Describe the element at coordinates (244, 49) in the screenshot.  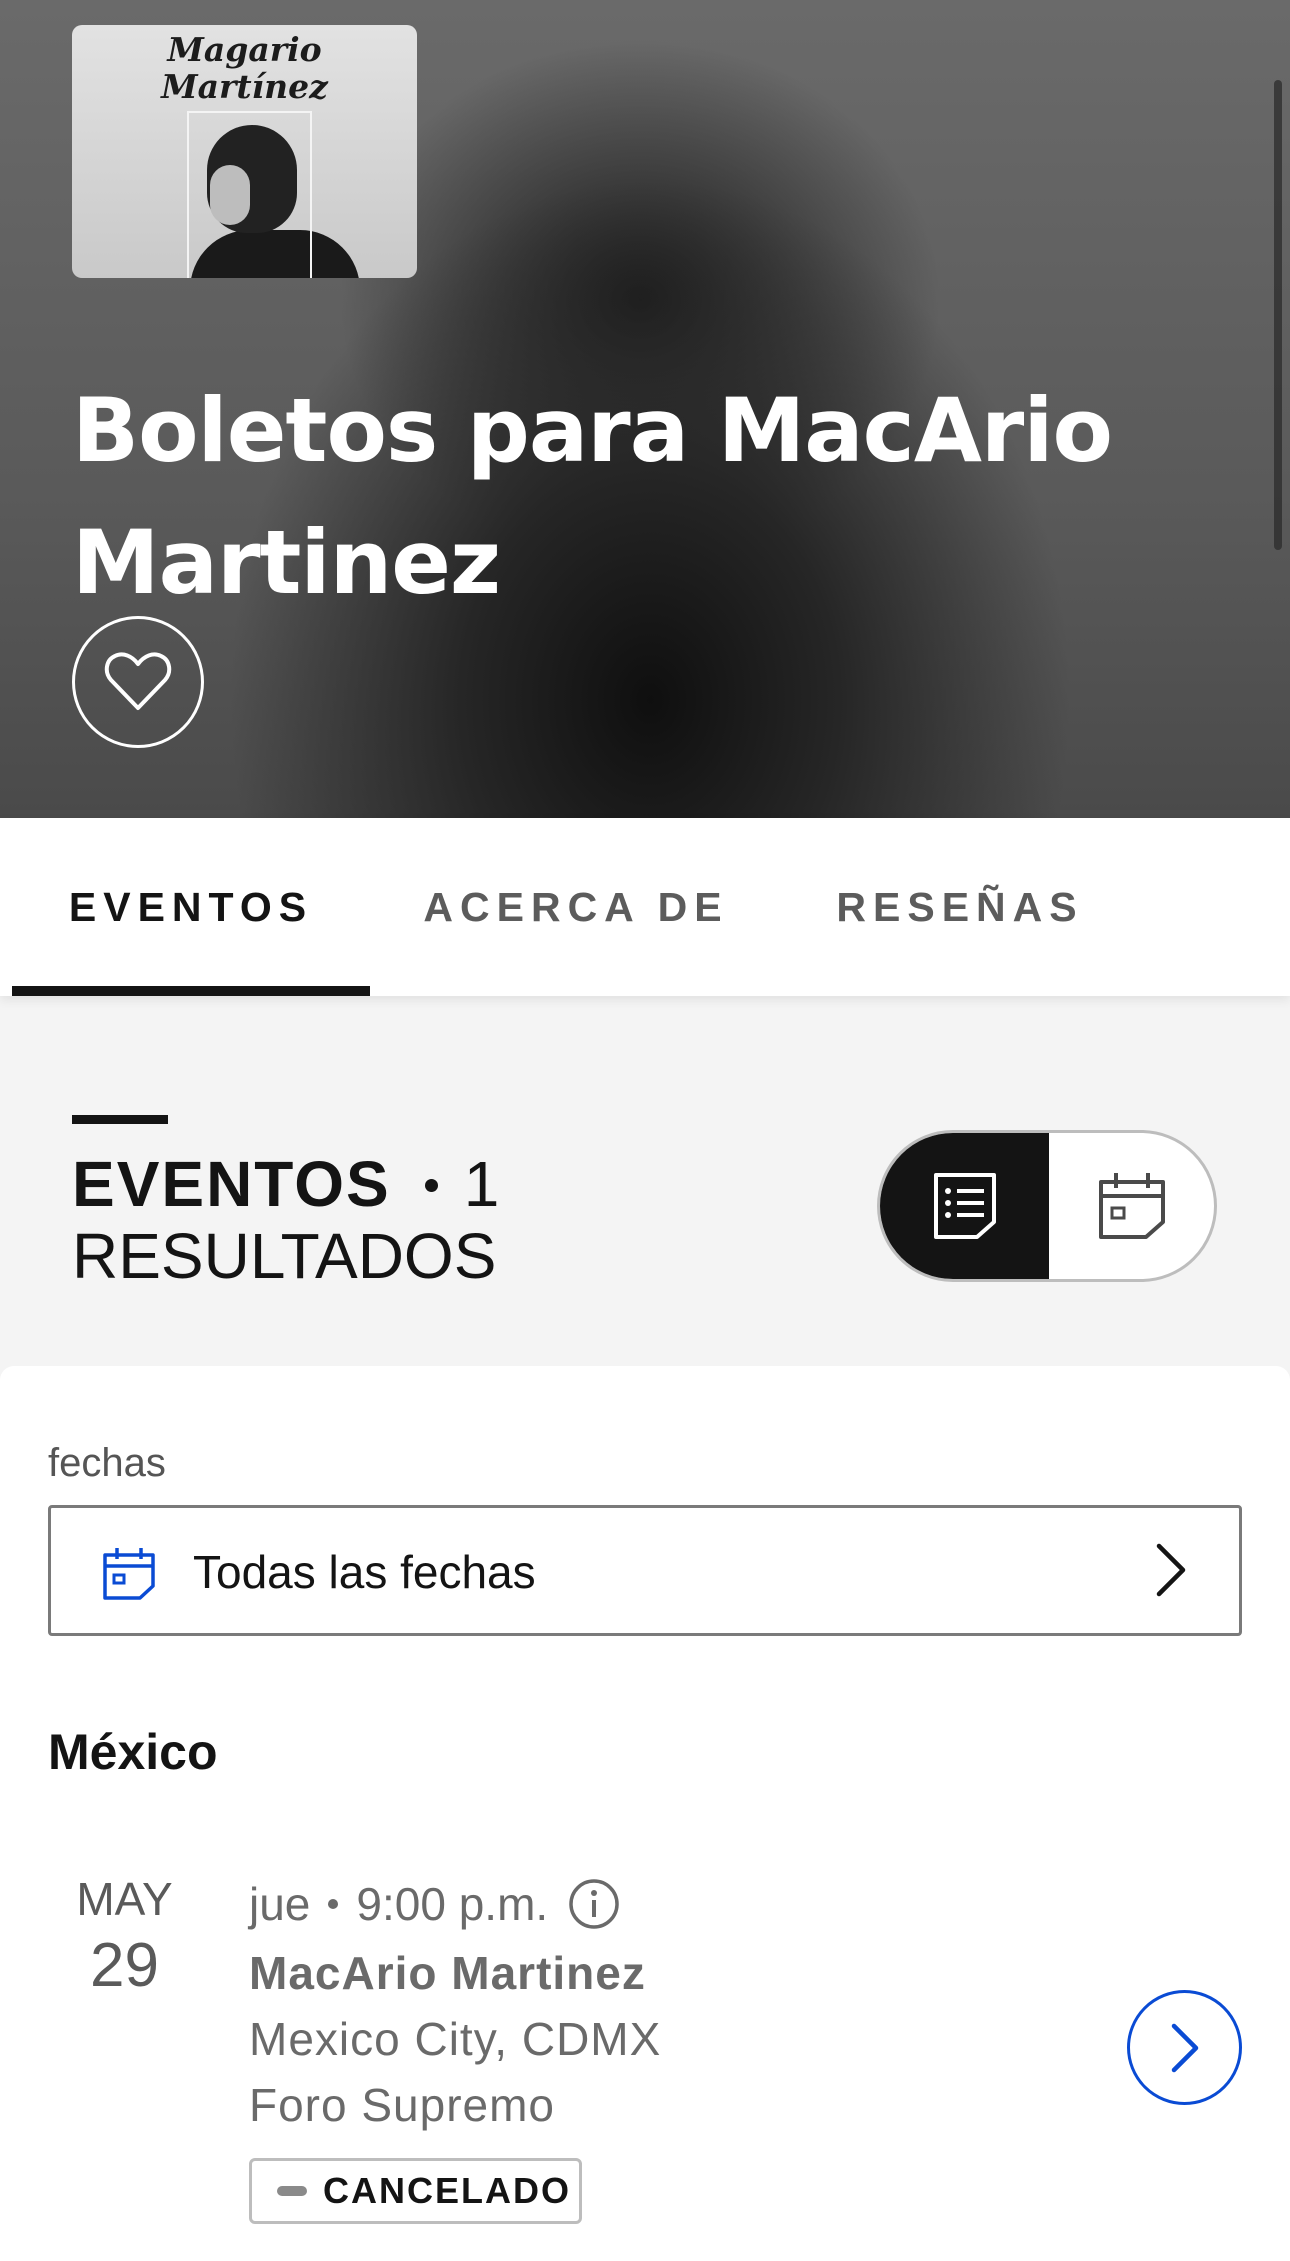
I see `album-art-line-1: Magario` at that location.